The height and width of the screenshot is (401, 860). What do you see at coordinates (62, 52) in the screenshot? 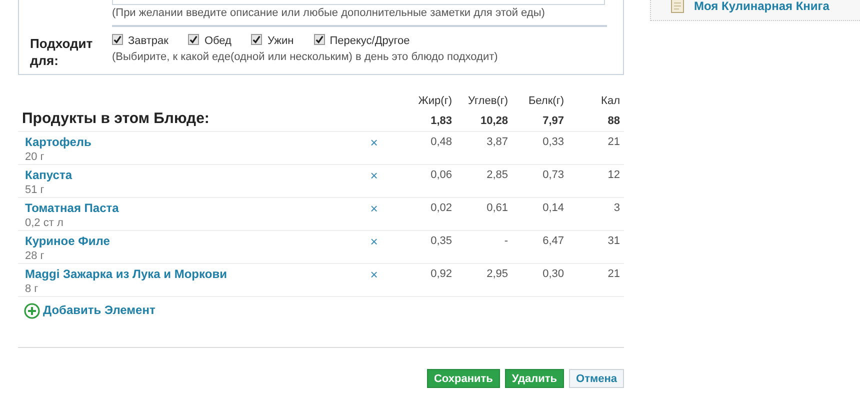
I see `suitable-label: Подходит для:` at bounding box center [62, 52].